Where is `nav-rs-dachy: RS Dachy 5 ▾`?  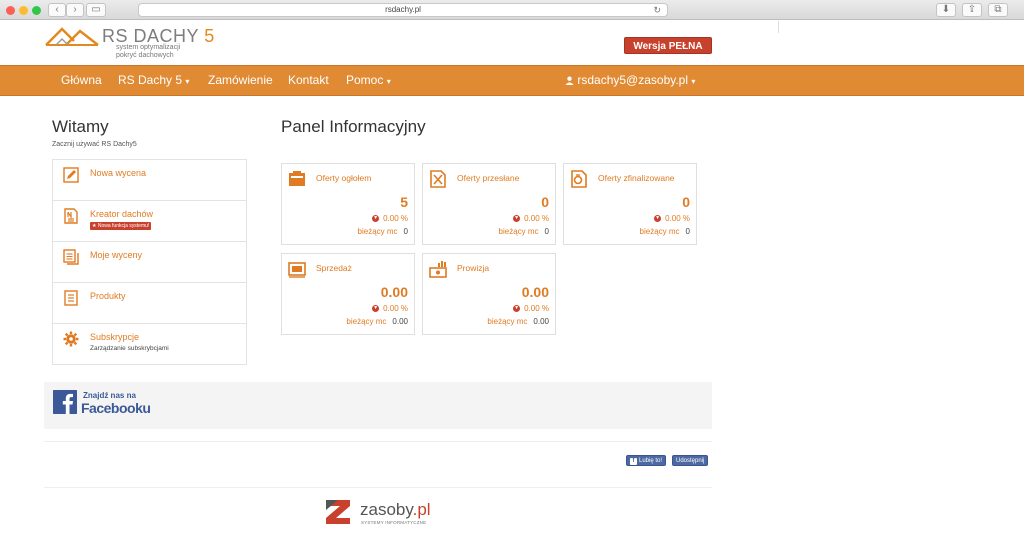
nav-rs-dachy: RS Dachy 5 ▾ is located at coordinates (153, 80).